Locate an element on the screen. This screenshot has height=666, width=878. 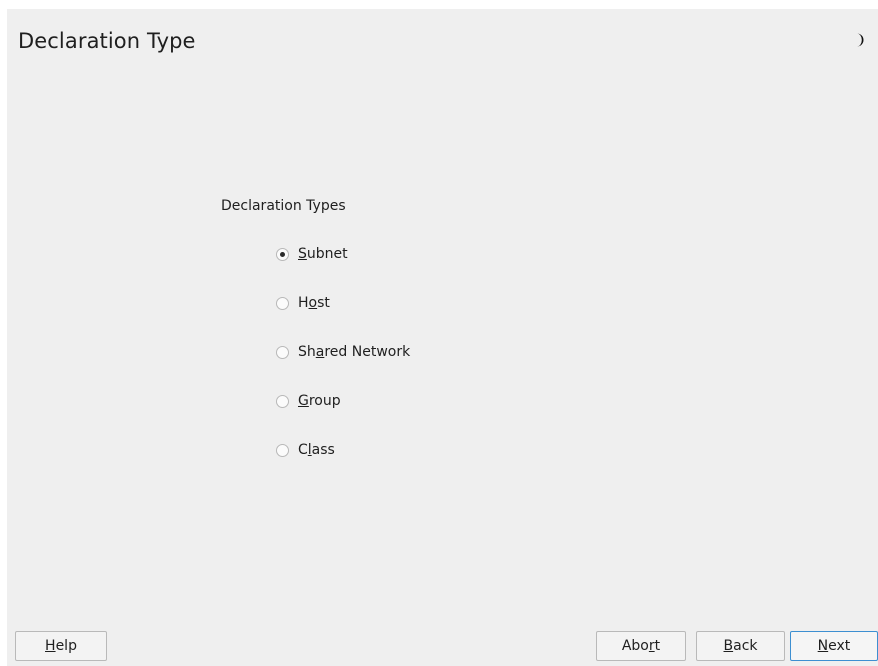
radio-group: Group is located at coordinates (308, 401).